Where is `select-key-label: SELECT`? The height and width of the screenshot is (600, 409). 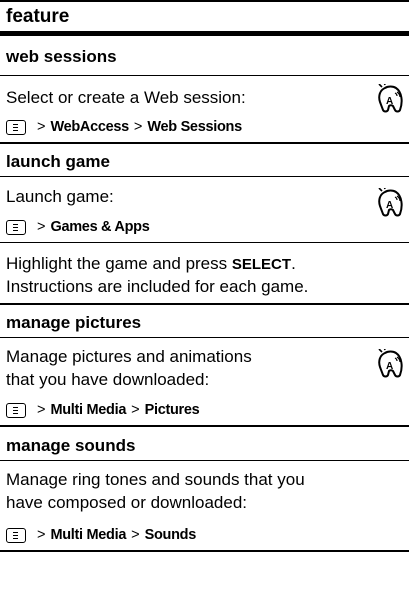
select-key-label: SELECT is located at coordinates (261, 264).